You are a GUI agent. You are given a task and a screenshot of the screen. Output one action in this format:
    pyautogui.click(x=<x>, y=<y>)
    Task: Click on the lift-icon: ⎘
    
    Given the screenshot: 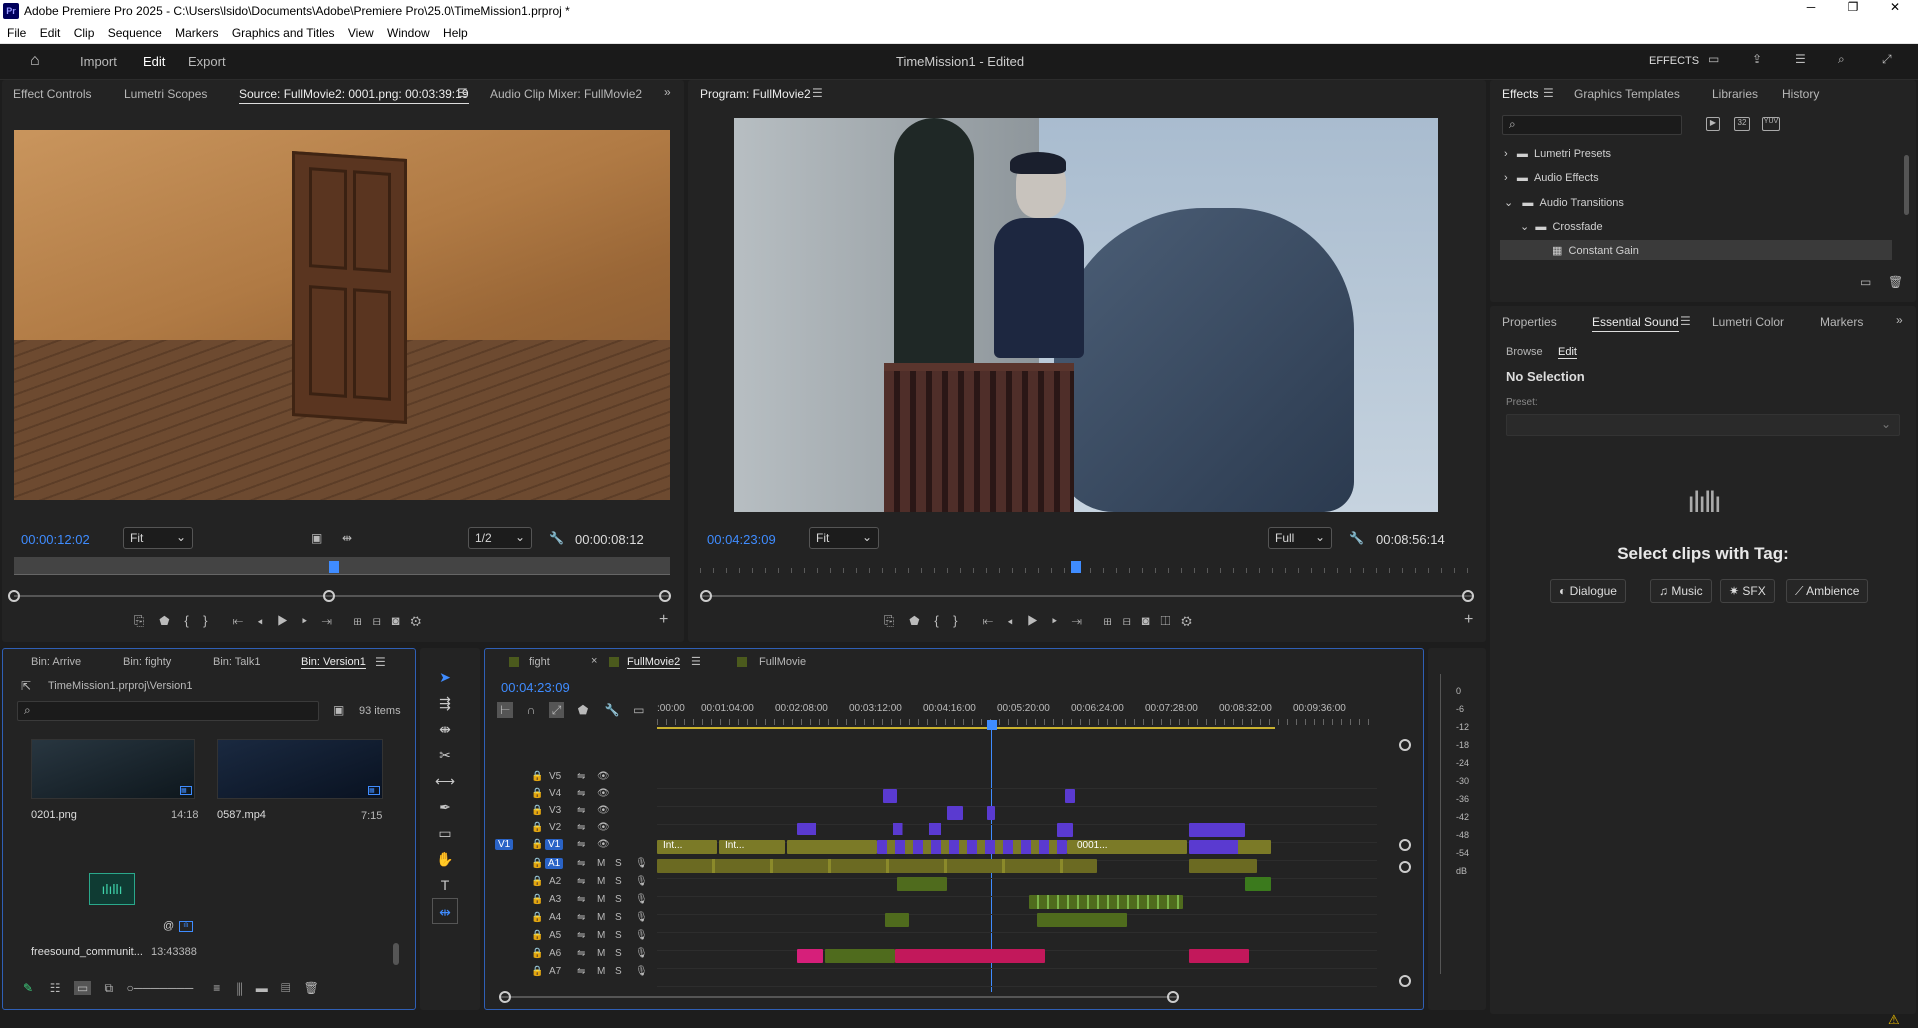 What is the action you would take?
    pyautogui.click(x=889, y=620)
    